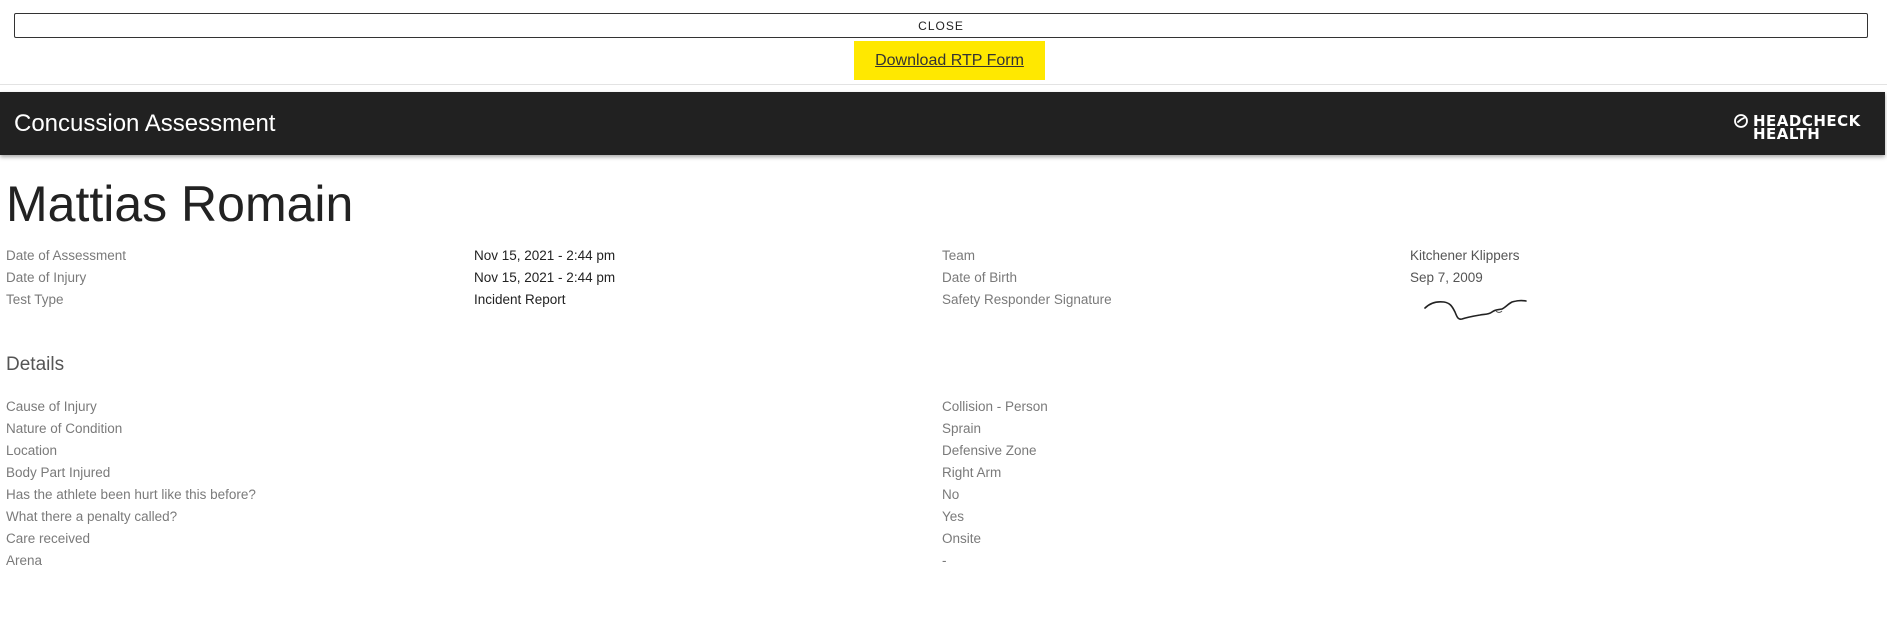 The width and height of the screenshot is (1887, 643). I want to click on summary-label: Date of Assessment, so click(66, 255).